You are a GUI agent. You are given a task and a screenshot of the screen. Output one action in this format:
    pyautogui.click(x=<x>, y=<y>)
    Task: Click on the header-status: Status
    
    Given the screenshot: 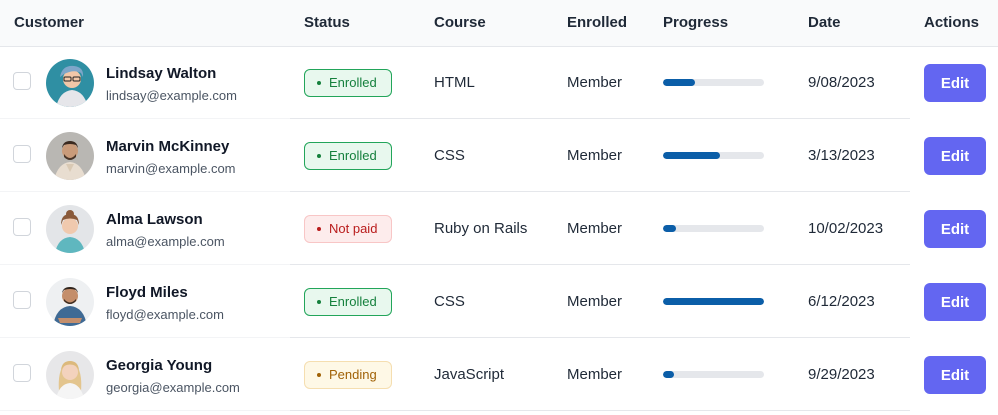 What is the action you would take?
    pyautogui.click(x=327, y=23)
    